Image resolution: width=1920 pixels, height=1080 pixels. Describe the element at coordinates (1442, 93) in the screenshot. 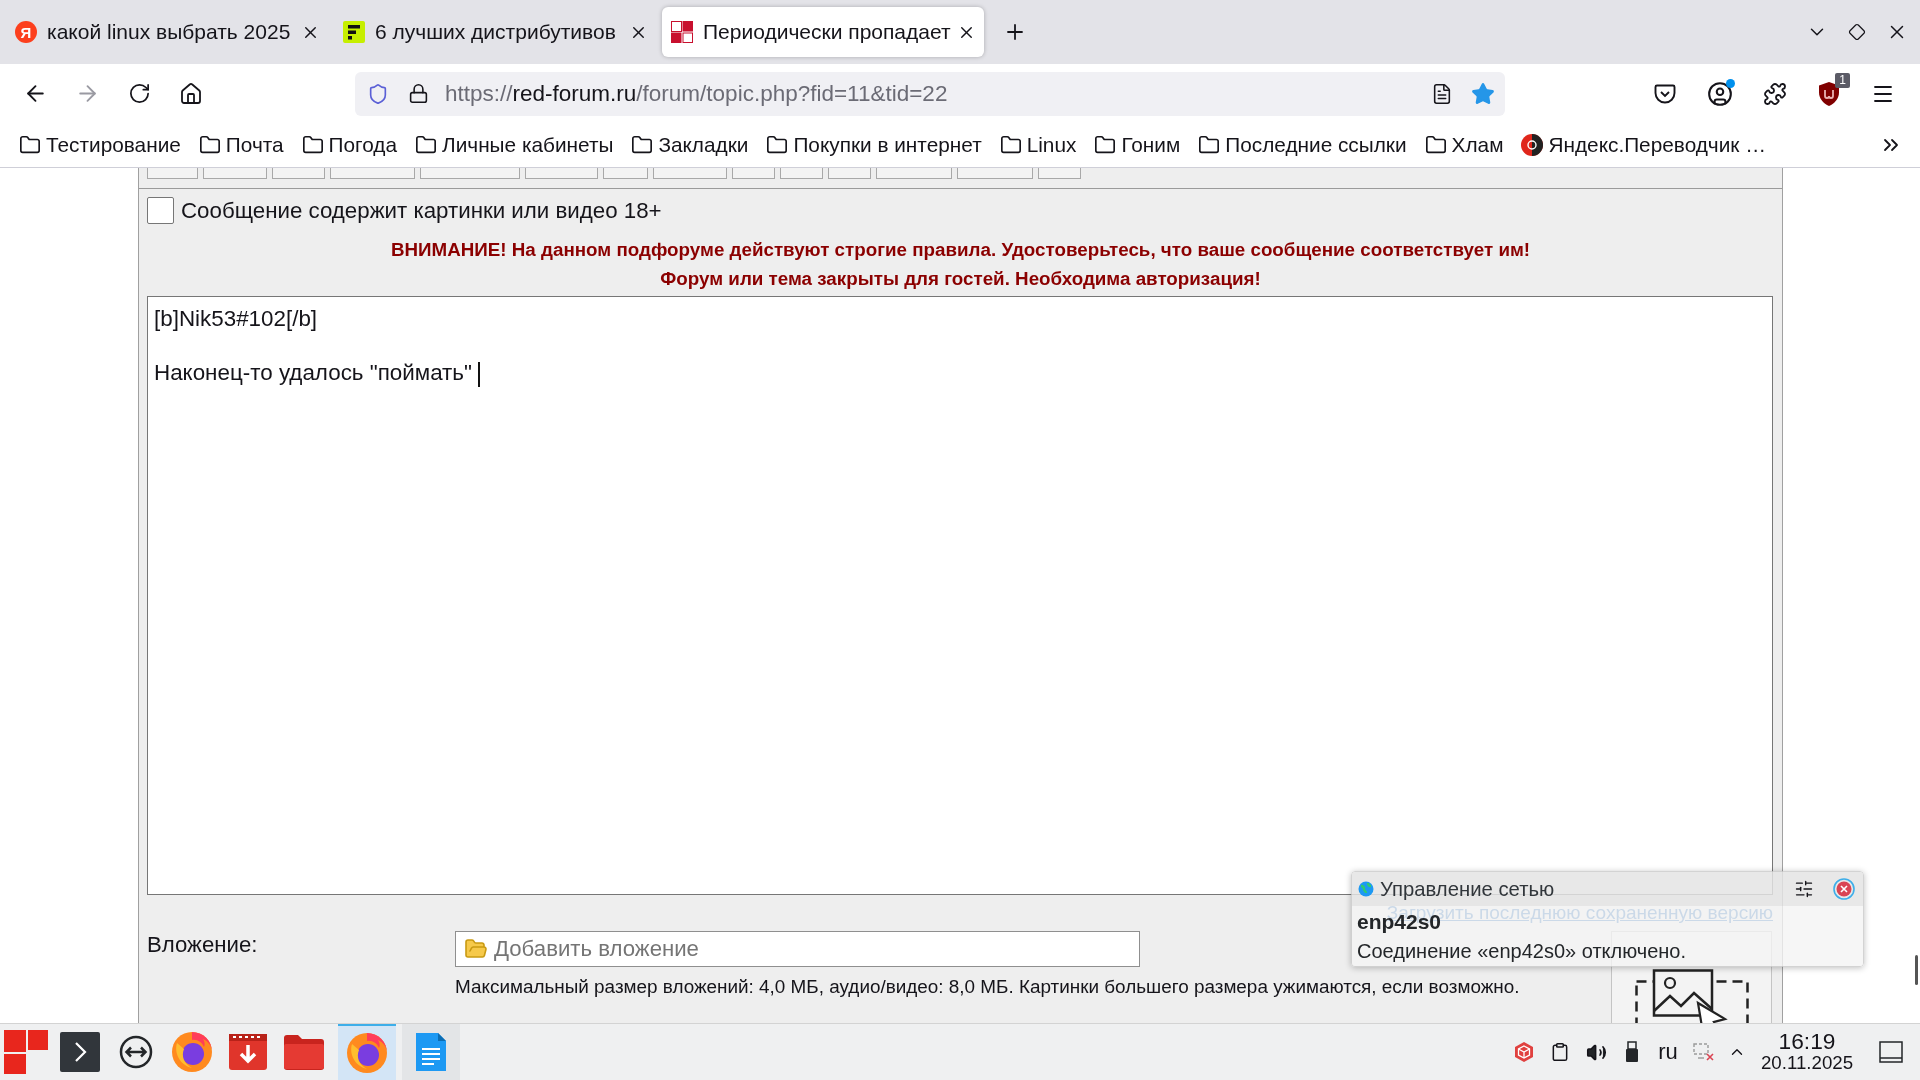

I see `document-lines-icon` at that location.